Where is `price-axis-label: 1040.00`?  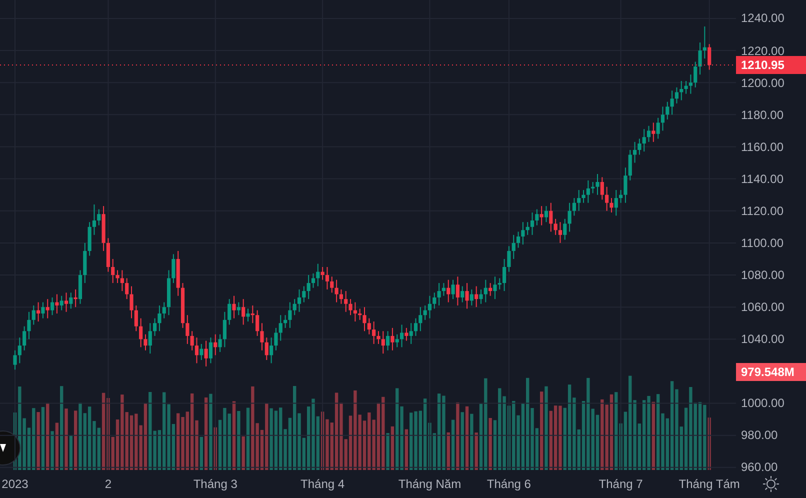
price-axis-label: 1040.00 is located at coordinates (762, 339).